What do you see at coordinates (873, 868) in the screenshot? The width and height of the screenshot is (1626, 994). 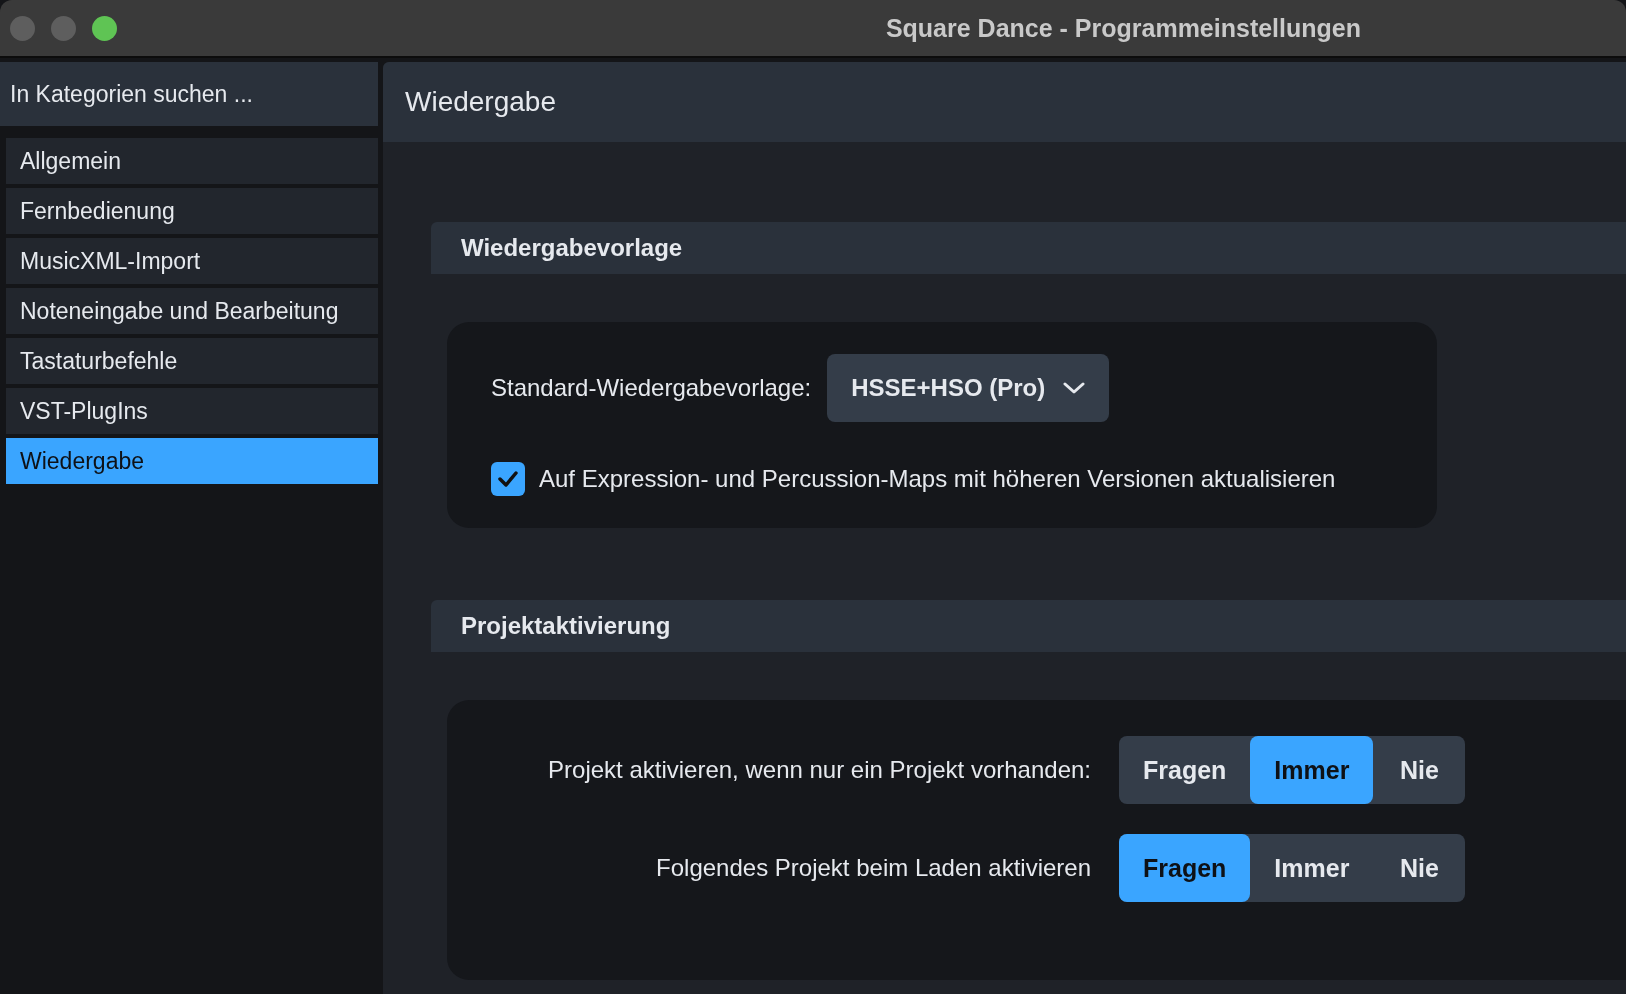 I see `field-label: Folgendes Projekt beim Laden aktivieren` at bounding box center [873, 868].